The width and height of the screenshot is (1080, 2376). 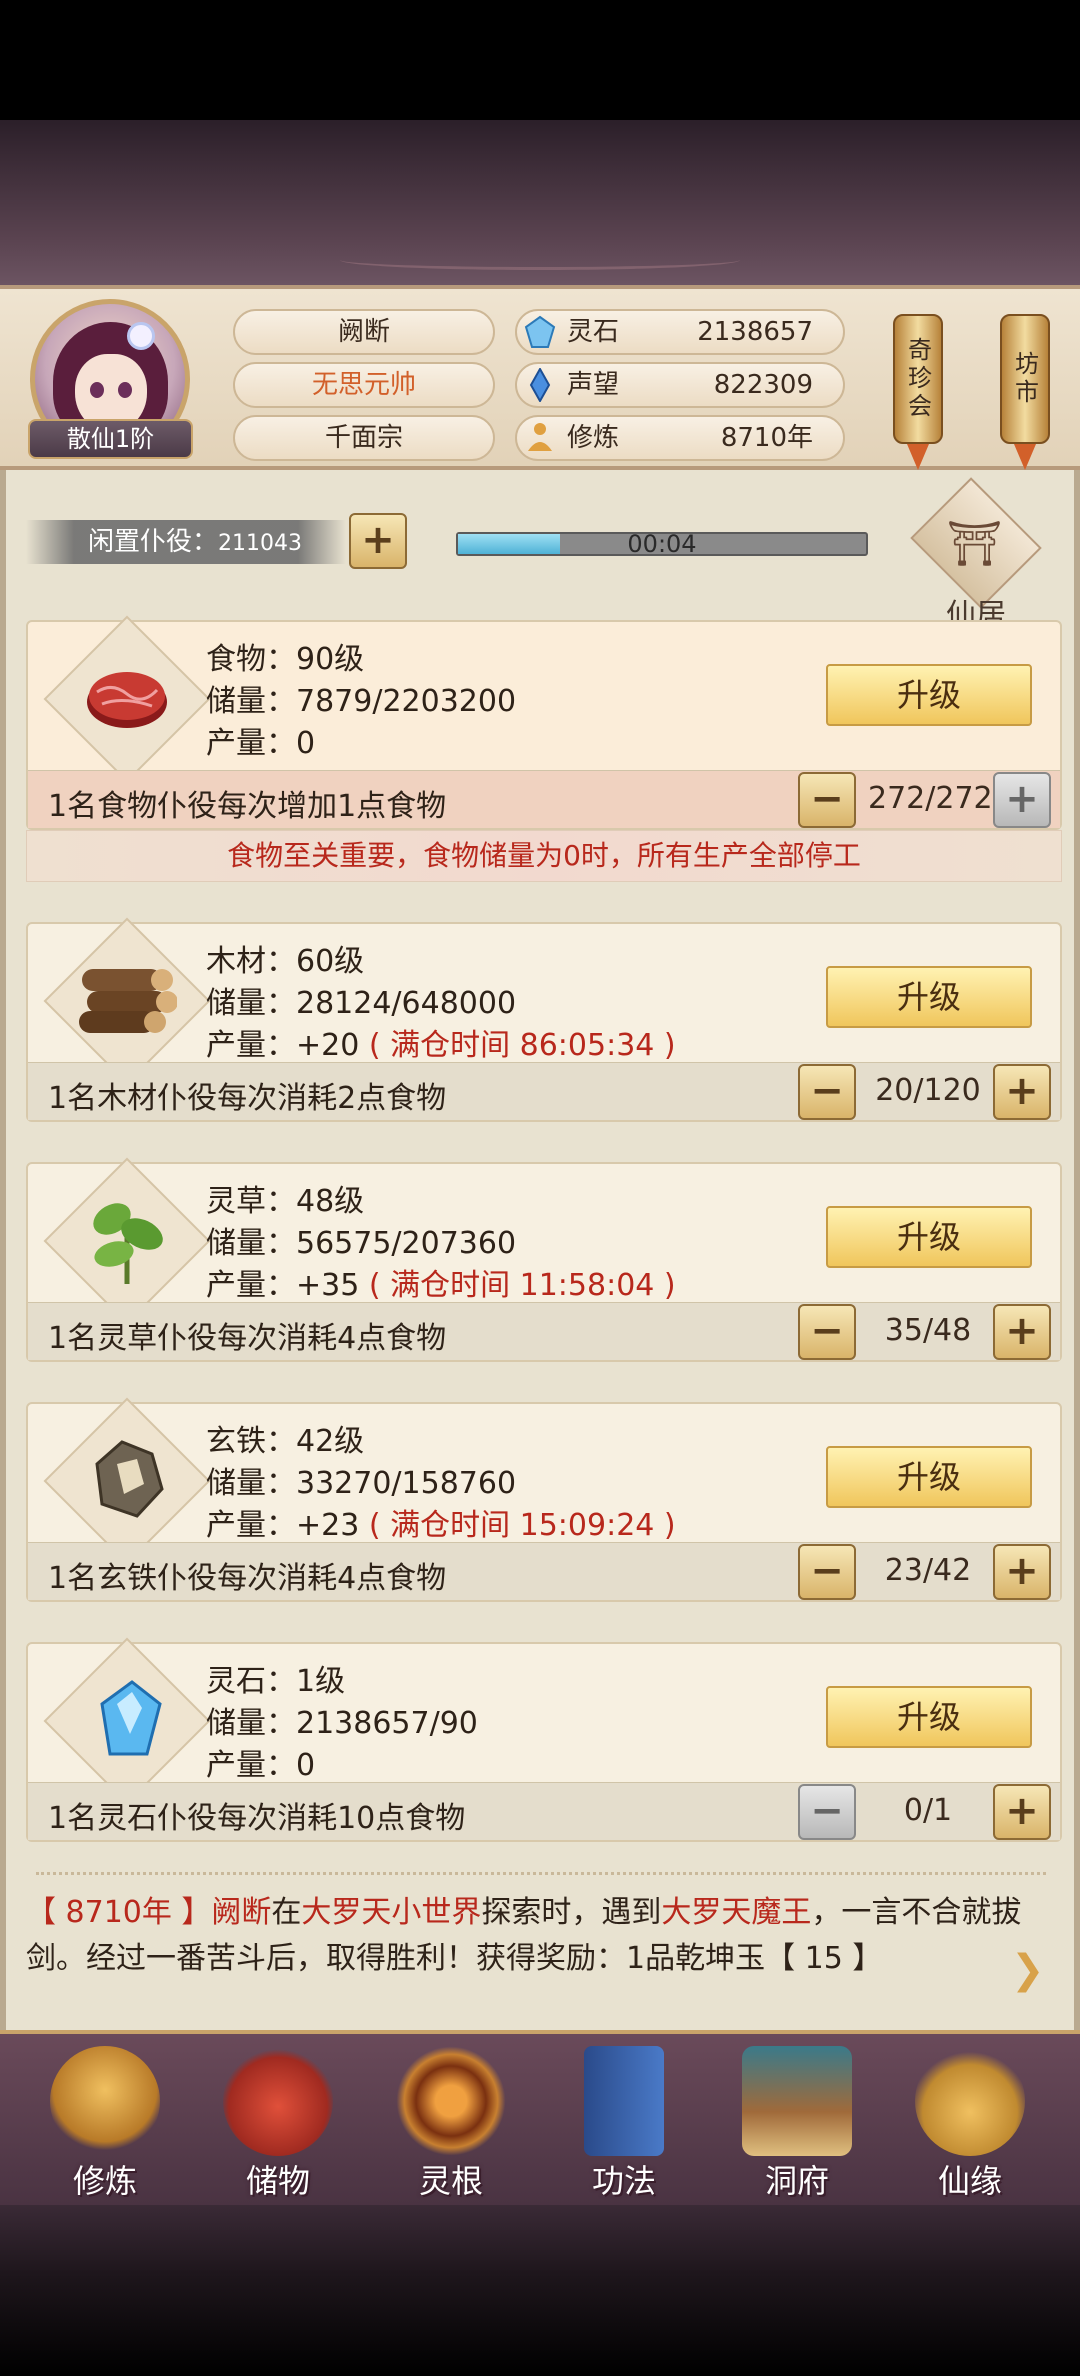 What do you see at coordinates (127, 1719) in the screenshot?
I see `crystal-icon` at bounding box center [127, 1719].